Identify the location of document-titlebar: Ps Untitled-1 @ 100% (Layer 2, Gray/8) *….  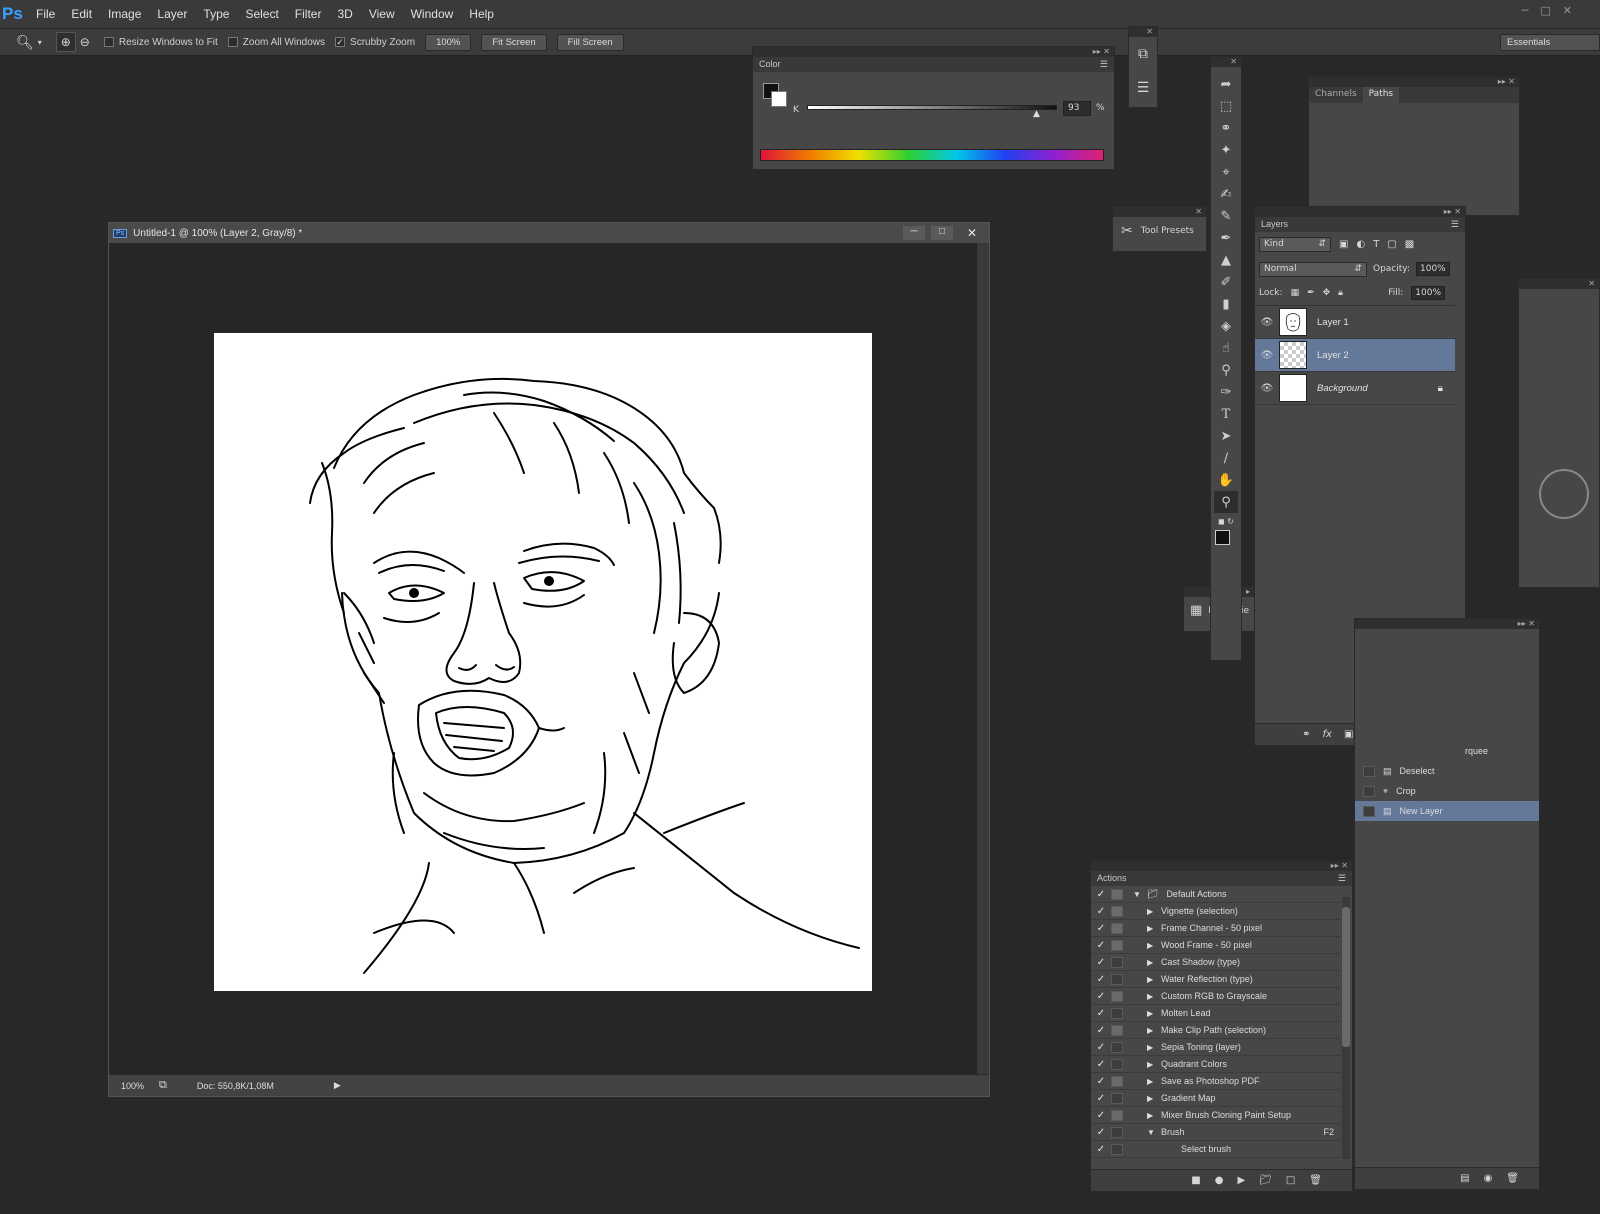
(549, 233).